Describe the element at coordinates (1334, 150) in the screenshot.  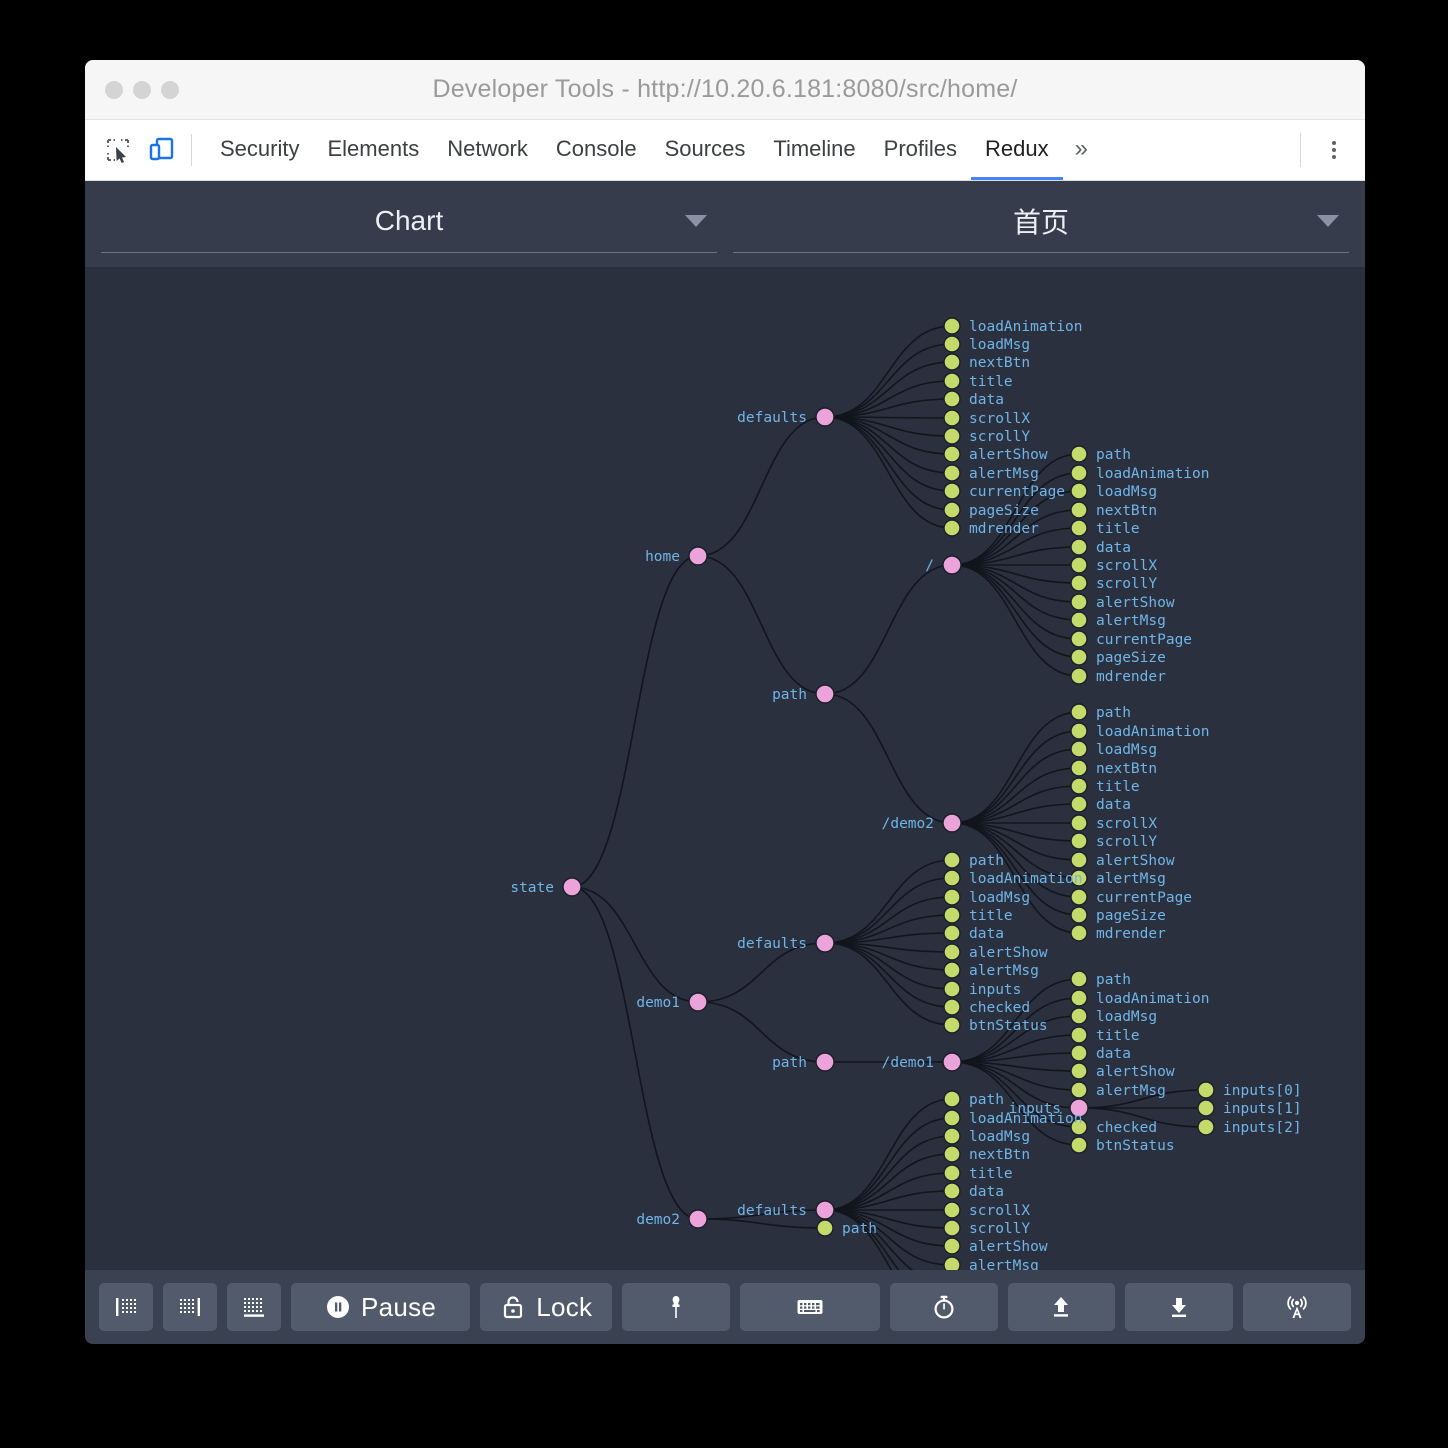
I see `kebab-menu-icon` at that location.